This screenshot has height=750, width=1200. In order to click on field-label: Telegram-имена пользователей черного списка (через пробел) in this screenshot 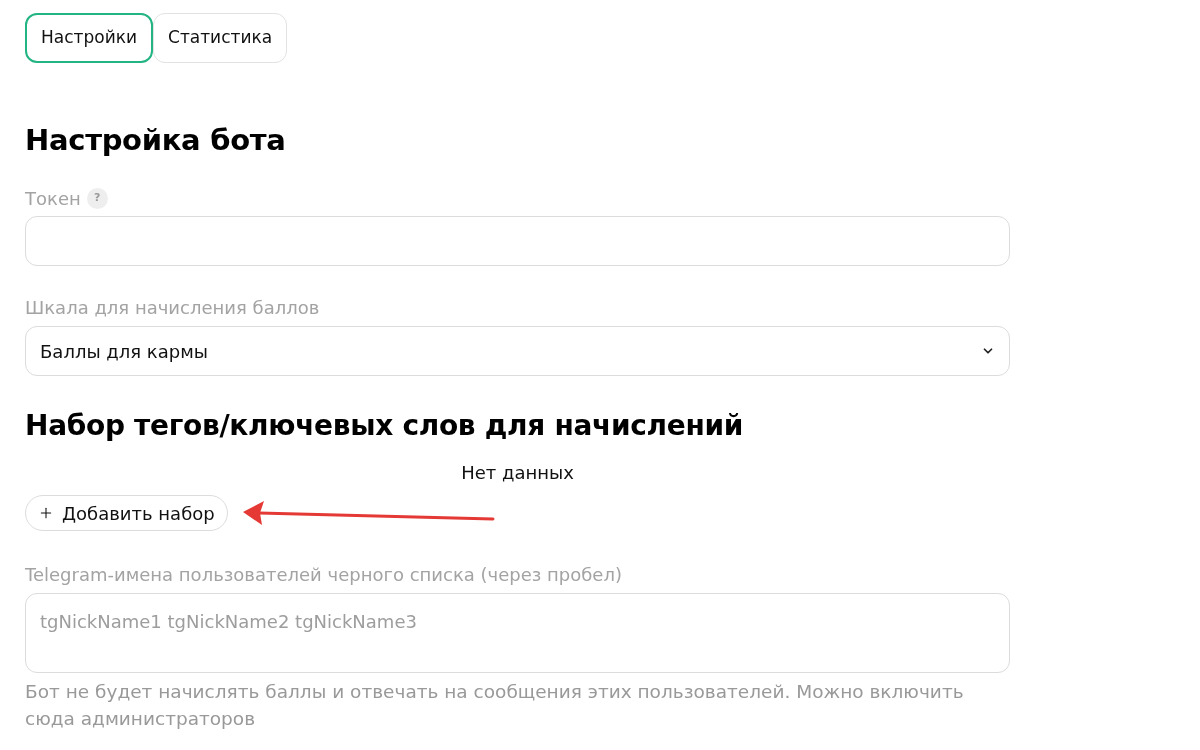, I will do `click(324, 575)`.